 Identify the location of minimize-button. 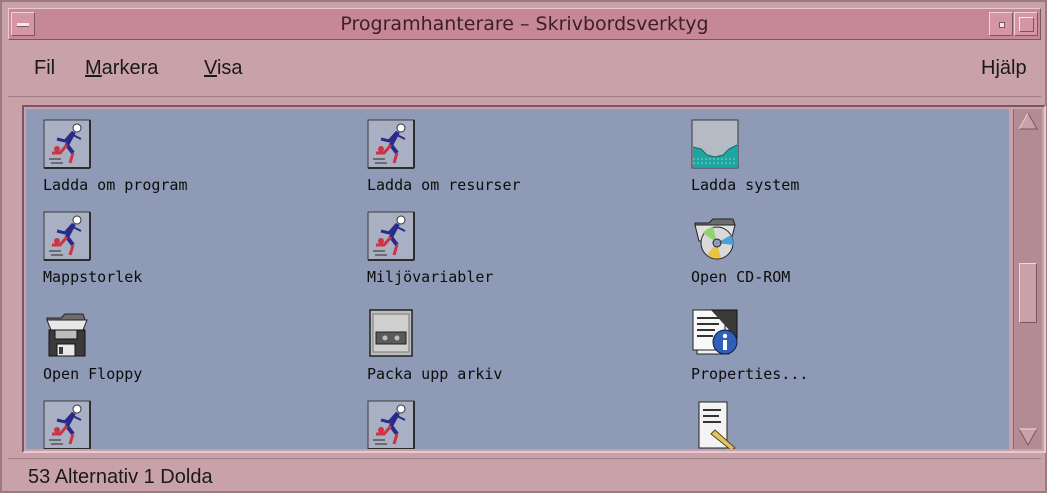
(1001, 24).